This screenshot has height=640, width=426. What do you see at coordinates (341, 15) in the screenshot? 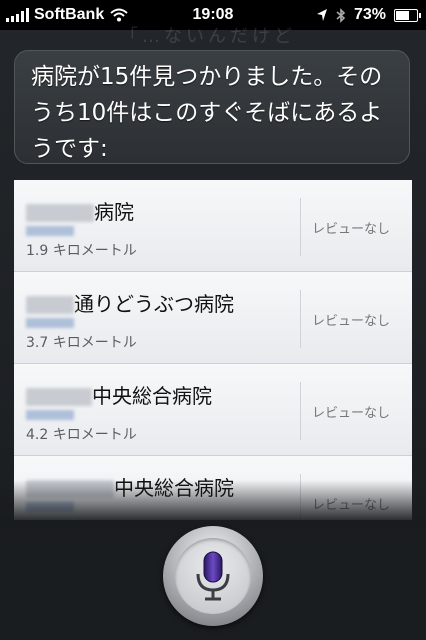
I see `bluetooth-icon` at bounding box center [341, 15].